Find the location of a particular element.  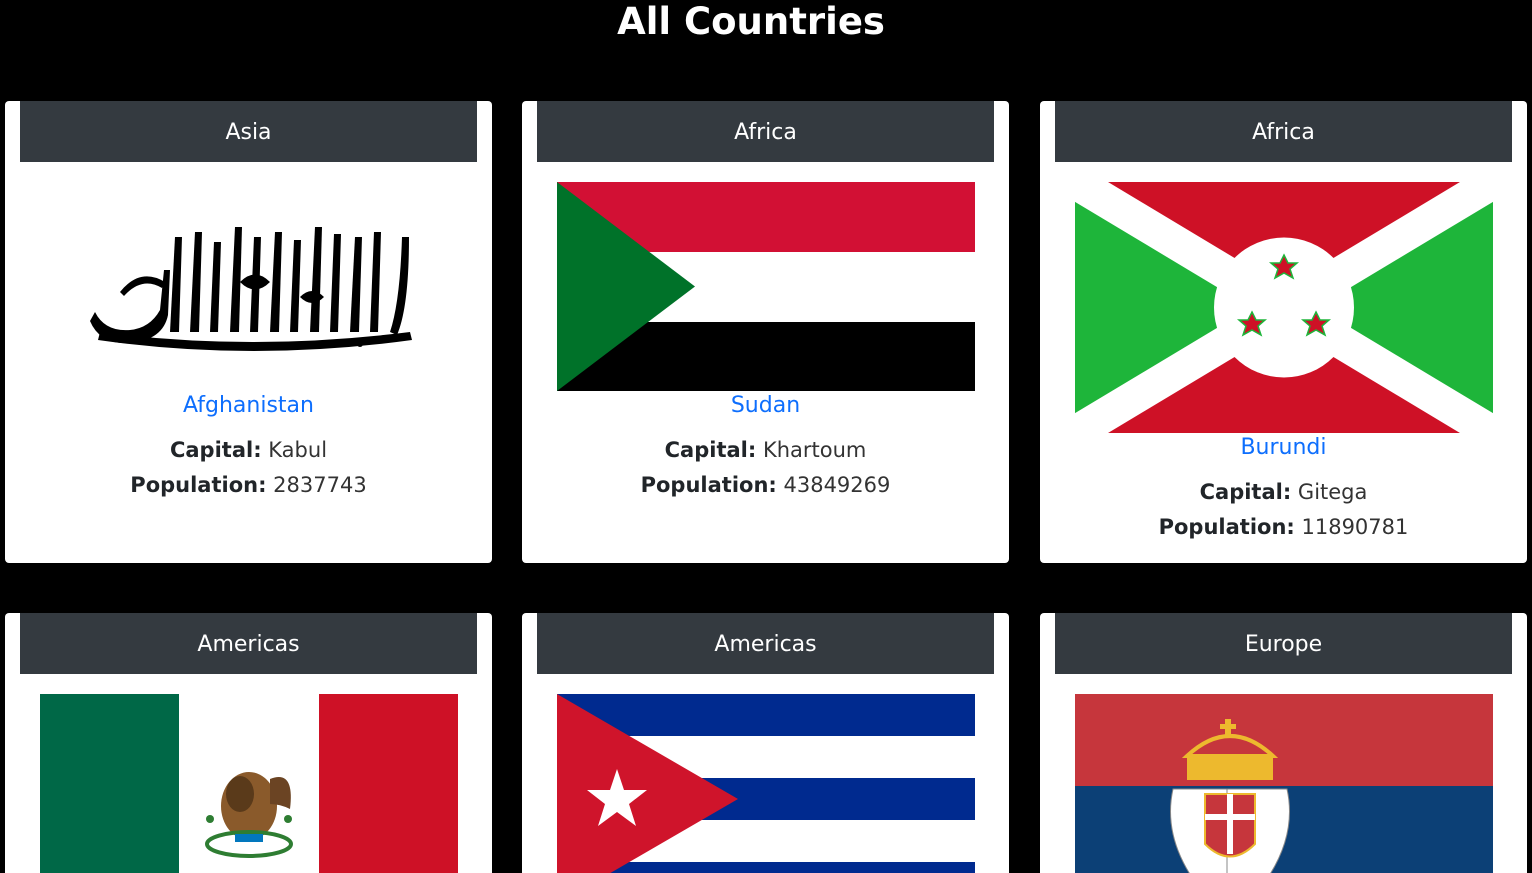

population-value: 11890781 is located at coordinates (1355, 527).